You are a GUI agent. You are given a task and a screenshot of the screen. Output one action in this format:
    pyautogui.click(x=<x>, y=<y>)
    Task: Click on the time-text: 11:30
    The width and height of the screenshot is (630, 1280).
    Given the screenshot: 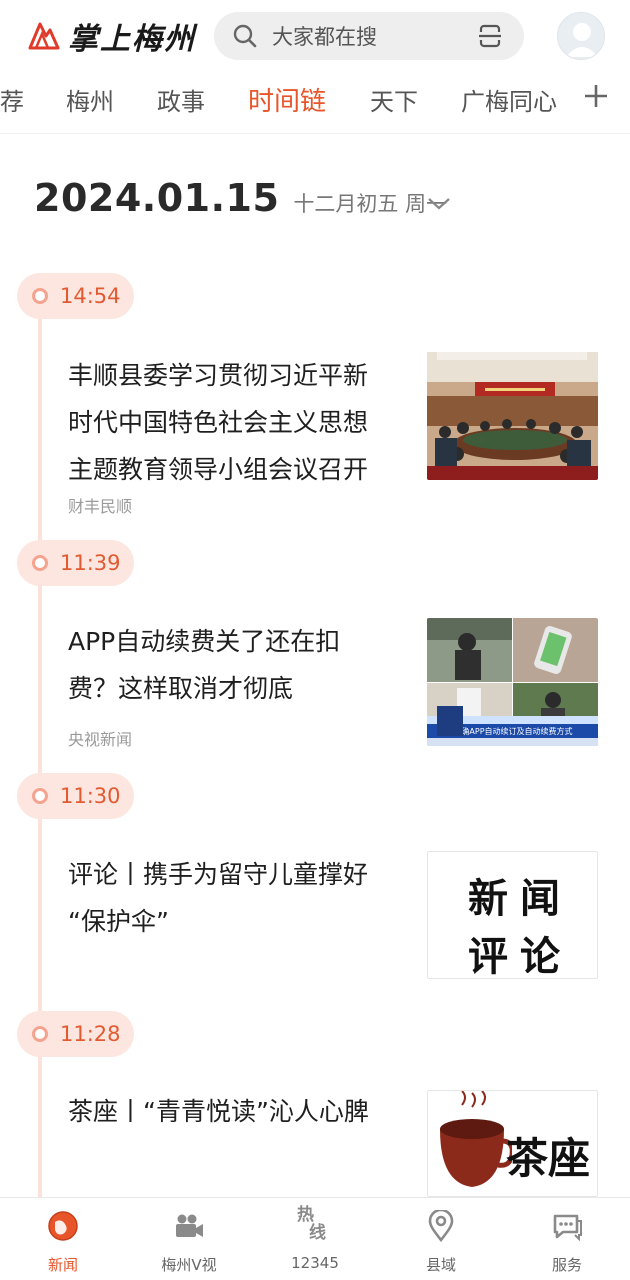 What is the action you would take?
    pyautogui.click(x=90, y=796)
    